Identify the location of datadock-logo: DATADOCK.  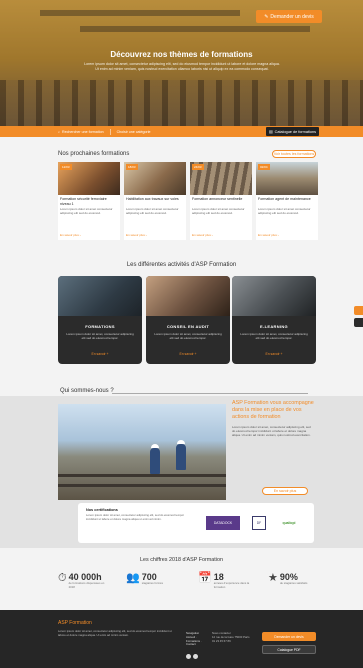
(223, 523).